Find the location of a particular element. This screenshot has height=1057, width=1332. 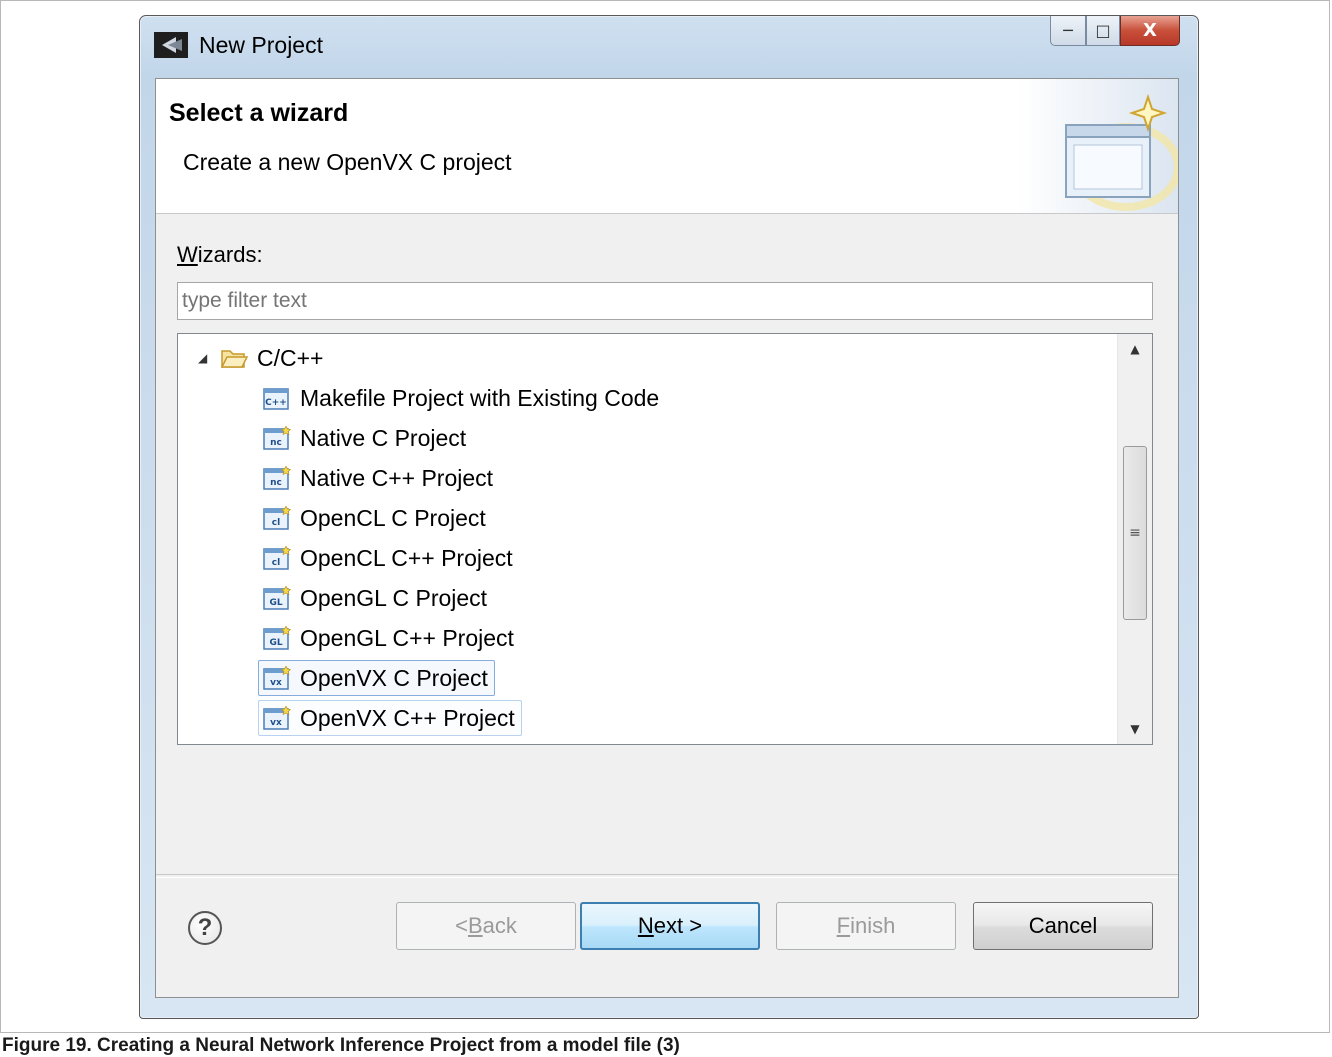

folder-open-icon is located at coordinates (234, 359).